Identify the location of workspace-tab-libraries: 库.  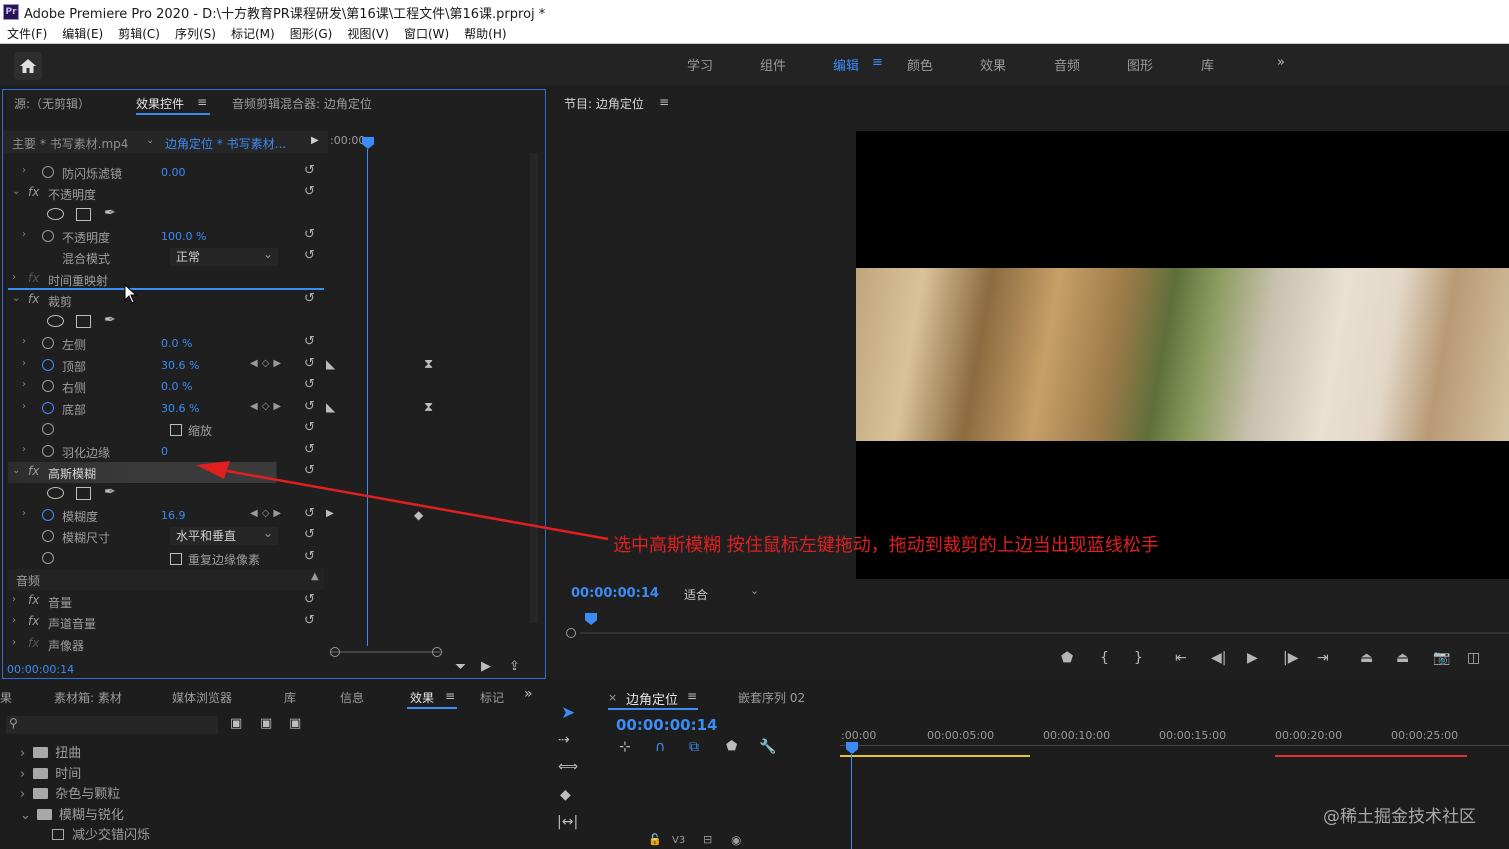
(1207, 64).